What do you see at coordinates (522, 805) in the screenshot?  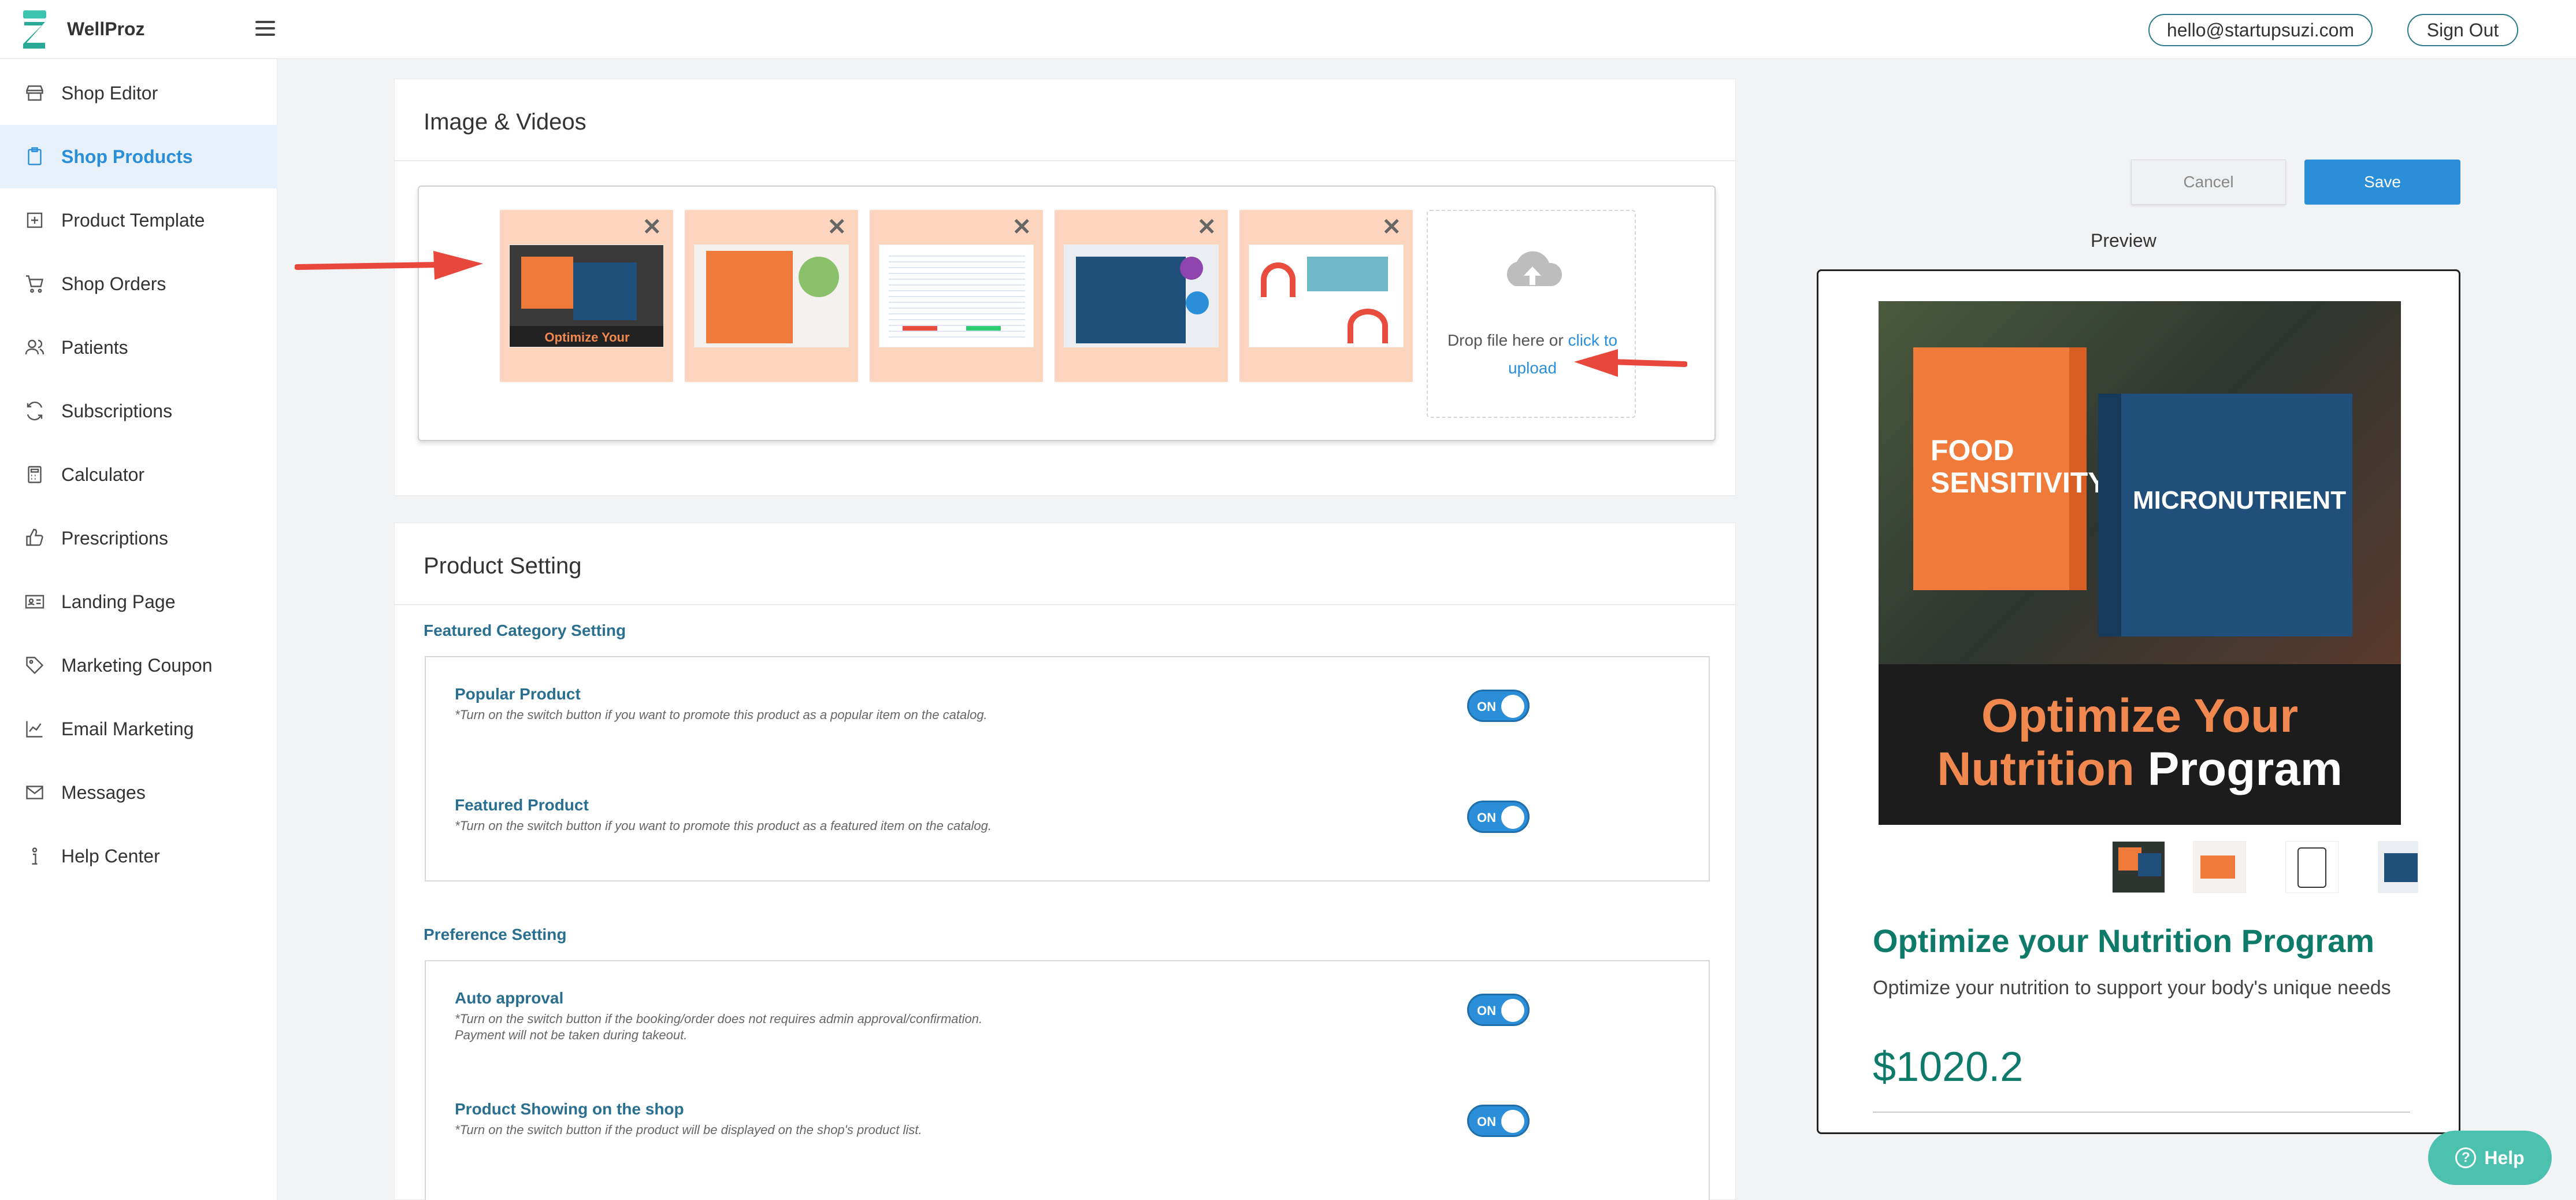 I see `setting-title: Featured Product` at bounding box center [522, 805].